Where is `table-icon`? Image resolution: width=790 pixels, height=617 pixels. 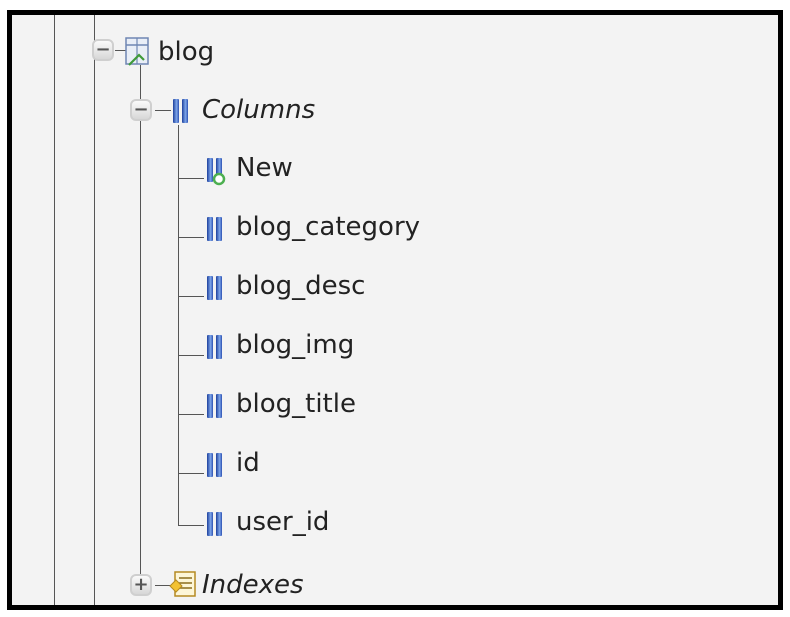 table-icon is located at coordinates (137, 51).